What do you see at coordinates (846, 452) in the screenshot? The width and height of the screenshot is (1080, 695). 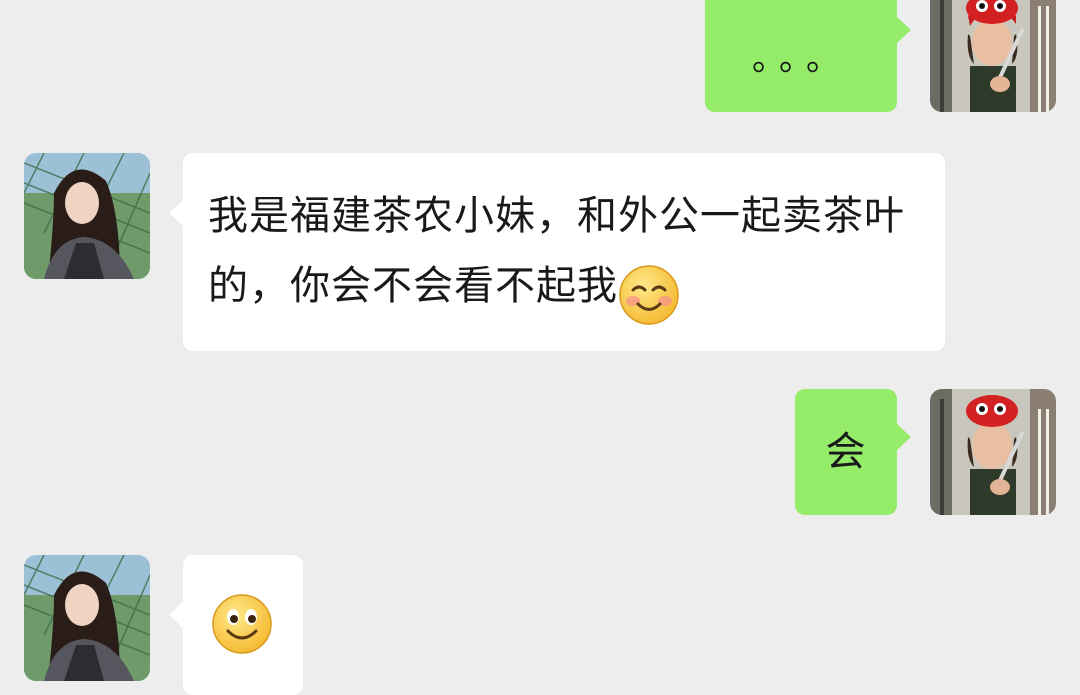 I see `message-text: 会` at bounding box center [846, 452].